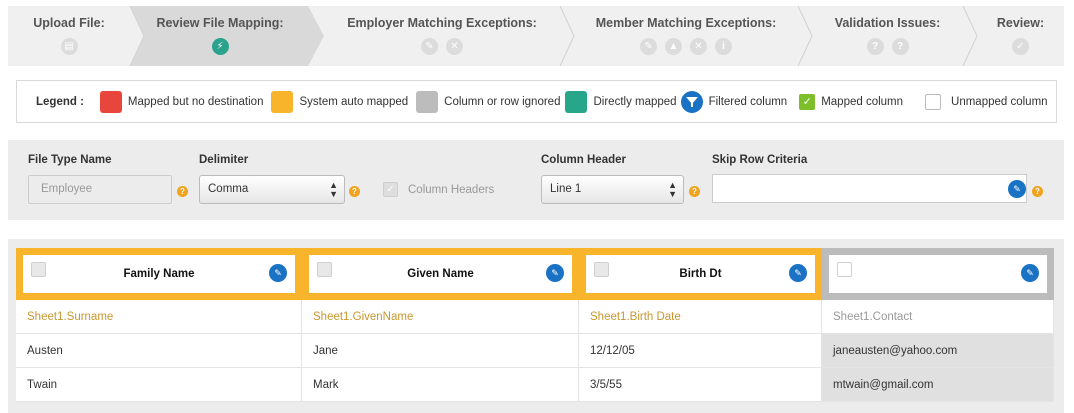 This screenshot has width=1074, height=413. What do you see at coordinates (159, 317) in the screenshot?
I see `source-field: Sheet1.Surname` at bounding box center [159, 317].